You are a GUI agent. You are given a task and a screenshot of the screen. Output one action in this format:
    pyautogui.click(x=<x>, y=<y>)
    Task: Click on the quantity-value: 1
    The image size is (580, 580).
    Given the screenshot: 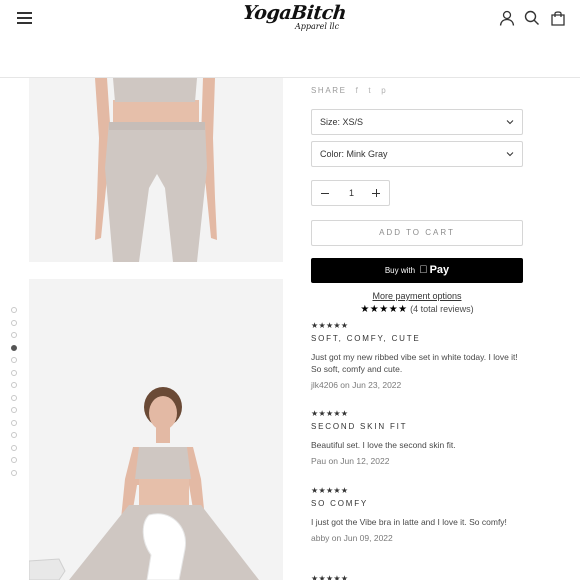 What is the action you would take?
    pyautogui.click(x=351, y=193)
    